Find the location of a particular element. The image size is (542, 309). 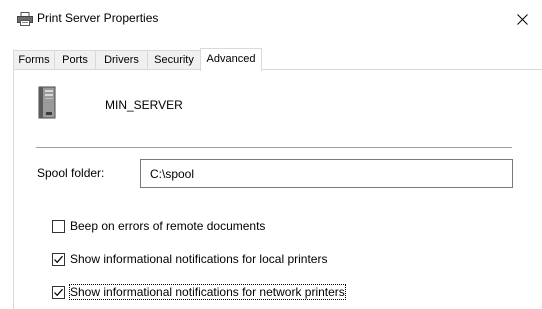

tab-ports: Ports is located at coordinates (75, 59).